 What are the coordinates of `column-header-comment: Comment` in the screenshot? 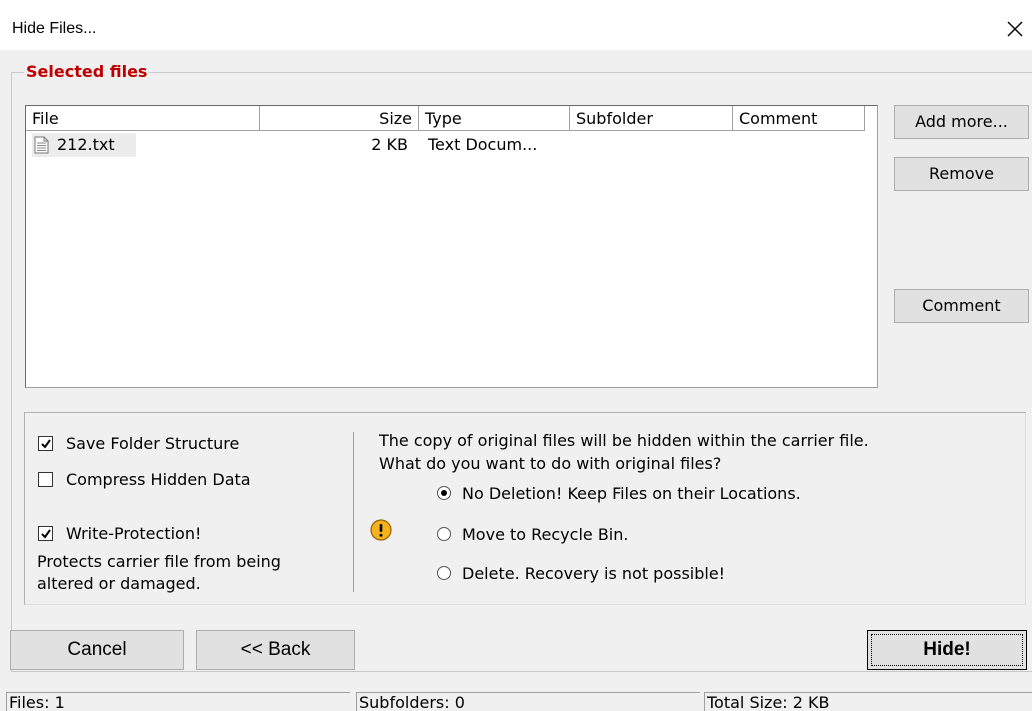 It's located at (799, 118).